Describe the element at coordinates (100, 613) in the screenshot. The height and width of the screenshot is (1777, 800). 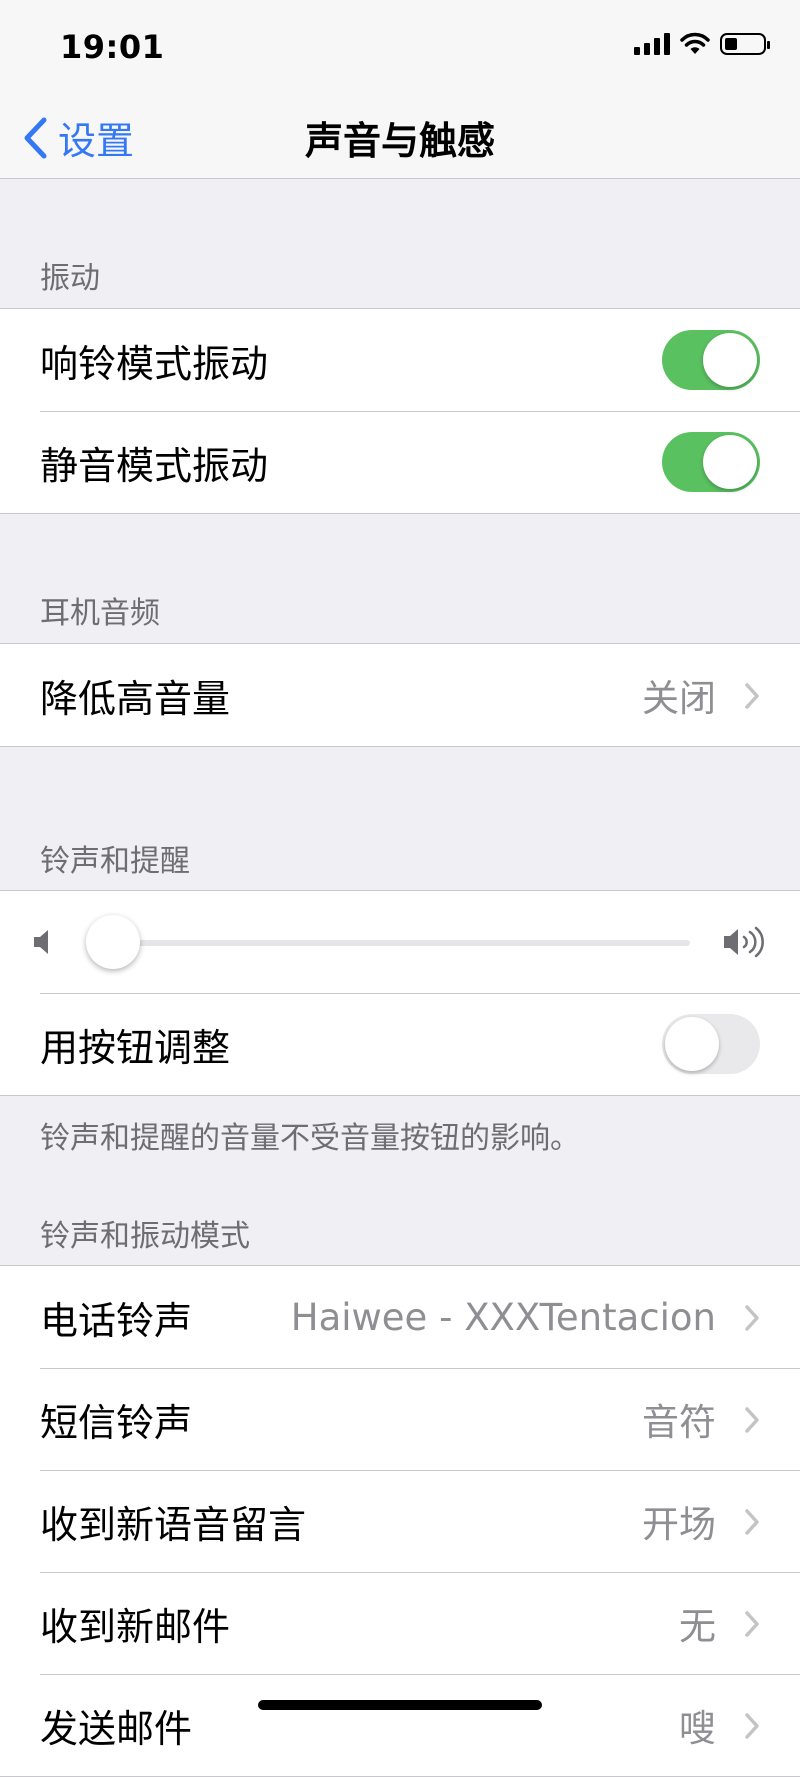
I see `section-header-headphone: 耳机音频` at that location.